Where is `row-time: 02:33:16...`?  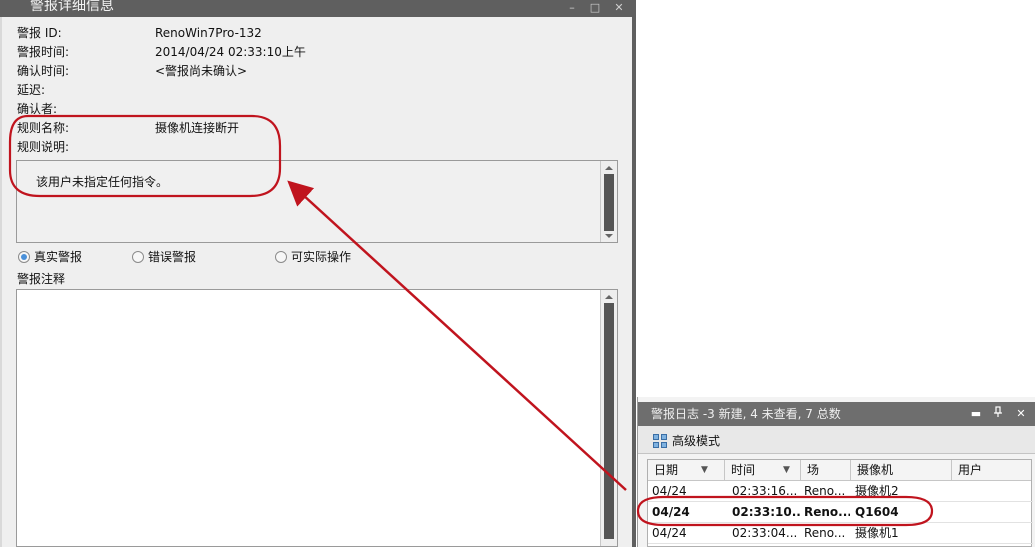 row-time: 02:33:16... is located at coordinates (765, 491).